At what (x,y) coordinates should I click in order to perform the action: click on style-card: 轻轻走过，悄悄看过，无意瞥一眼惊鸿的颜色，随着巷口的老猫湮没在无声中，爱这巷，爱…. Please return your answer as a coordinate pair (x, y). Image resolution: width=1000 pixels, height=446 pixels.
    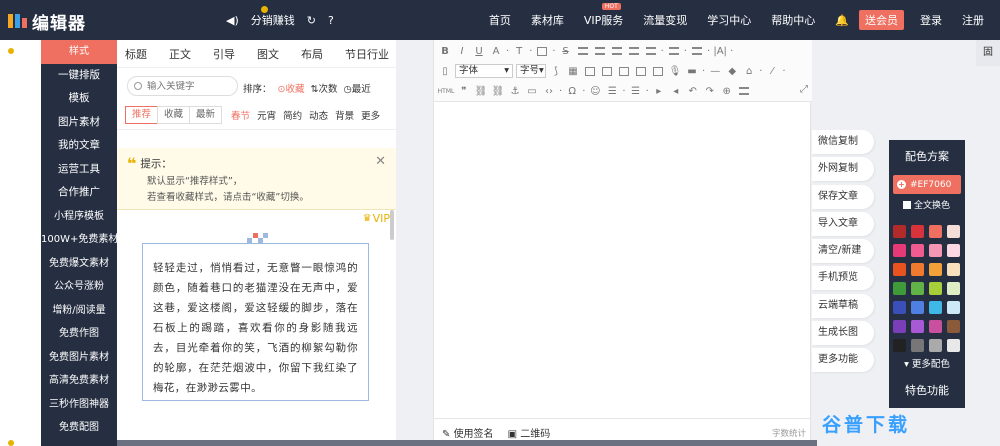
    Looking at the image, I should click on (255, 317).